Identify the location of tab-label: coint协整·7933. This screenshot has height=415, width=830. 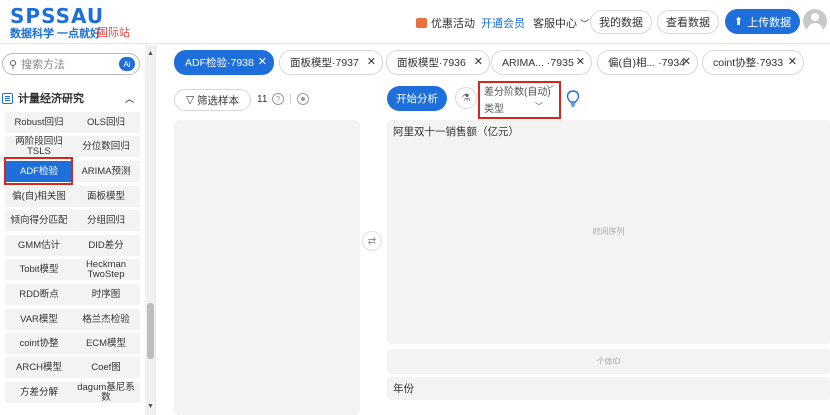
(748, 63).